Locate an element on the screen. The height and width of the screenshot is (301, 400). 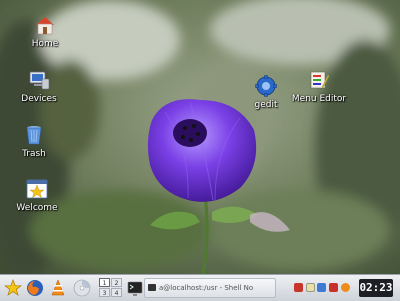
desktop-icon-label: Menu Editor is located at coordinates (319, 99).